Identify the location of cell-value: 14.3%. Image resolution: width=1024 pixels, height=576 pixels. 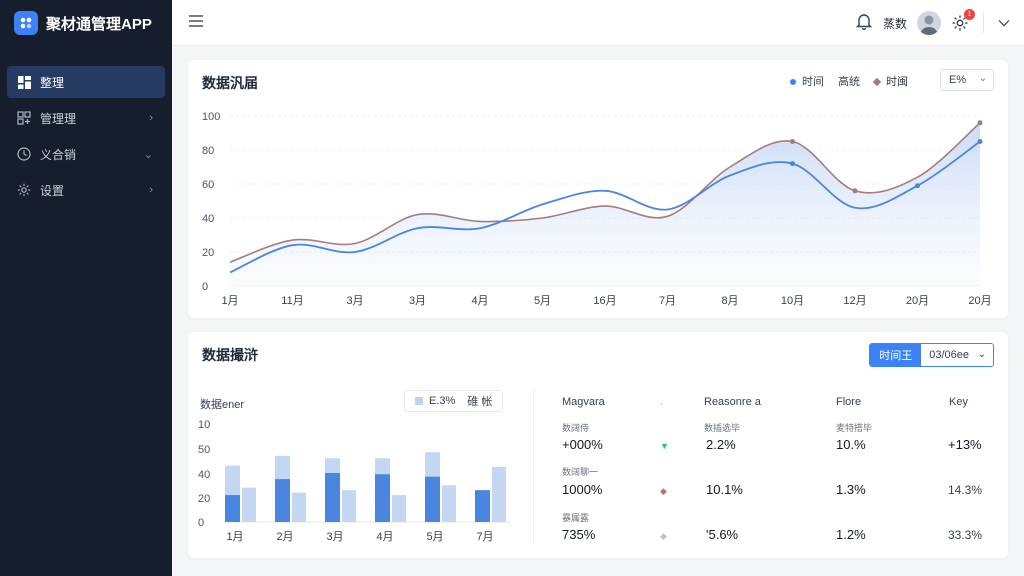
(965, 490).